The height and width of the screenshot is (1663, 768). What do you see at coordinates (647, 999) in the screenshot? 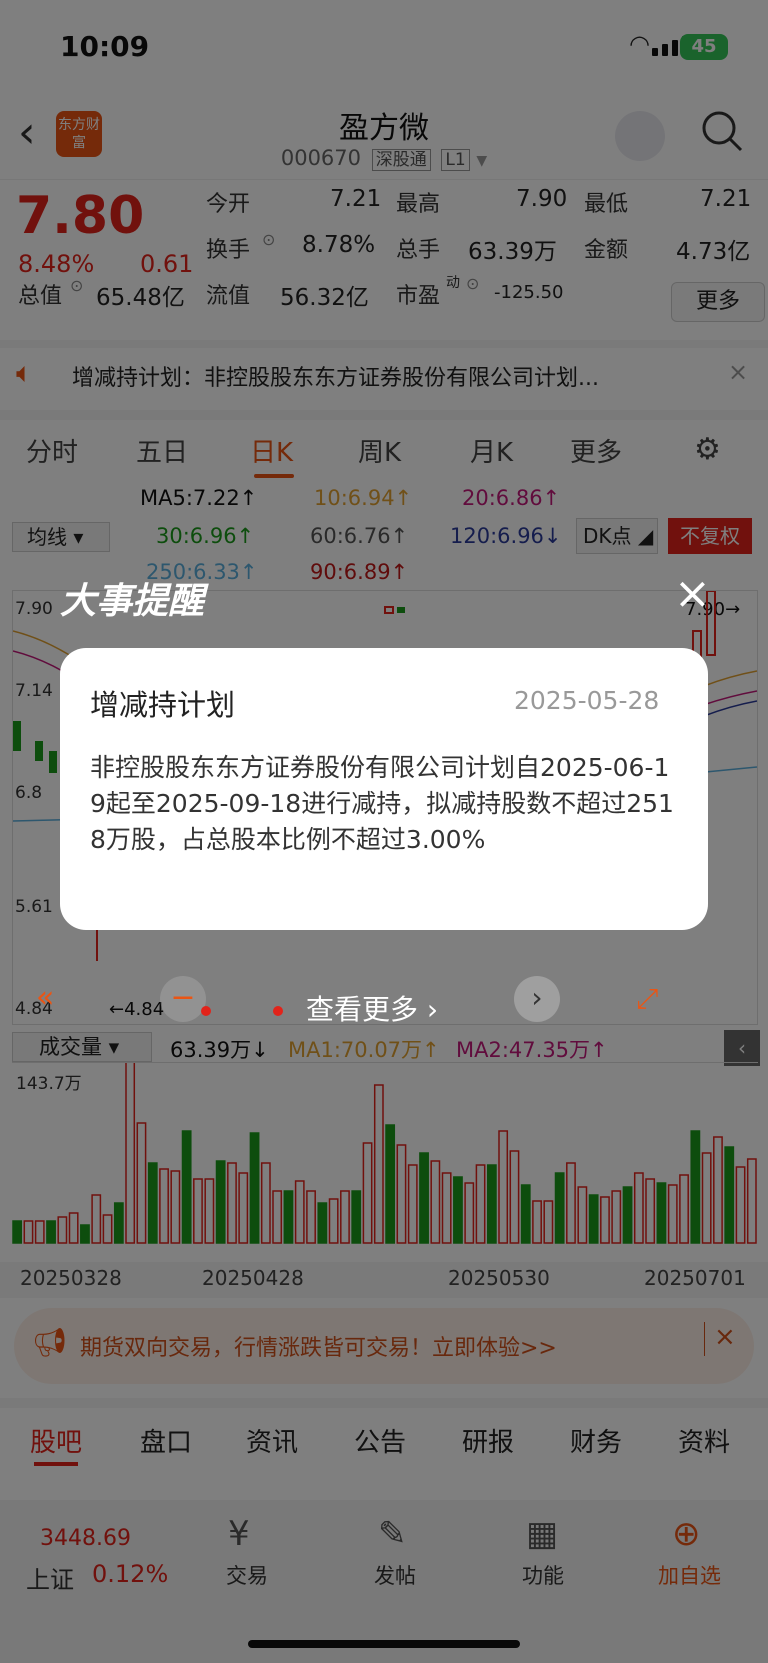
I see `fullscreen-icon: ⤢` at bounding box center [647, 999].